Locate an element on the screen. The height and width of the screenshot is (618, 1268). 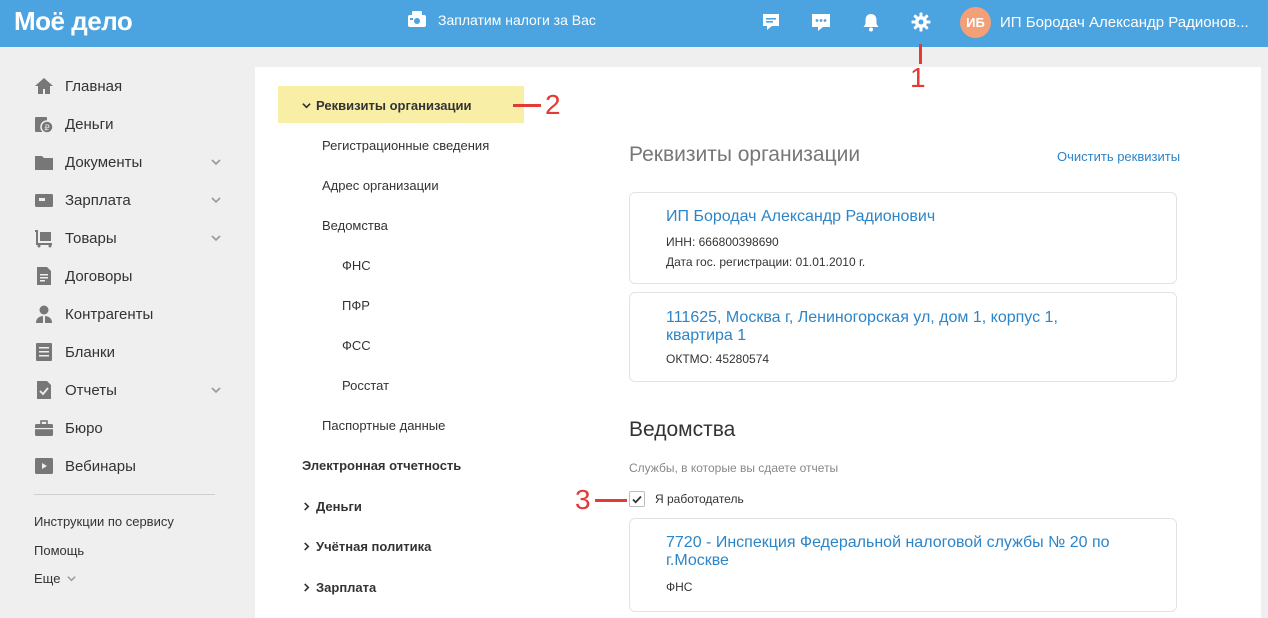
annotation-number-2: 2 is located at coordinates (553, 104).